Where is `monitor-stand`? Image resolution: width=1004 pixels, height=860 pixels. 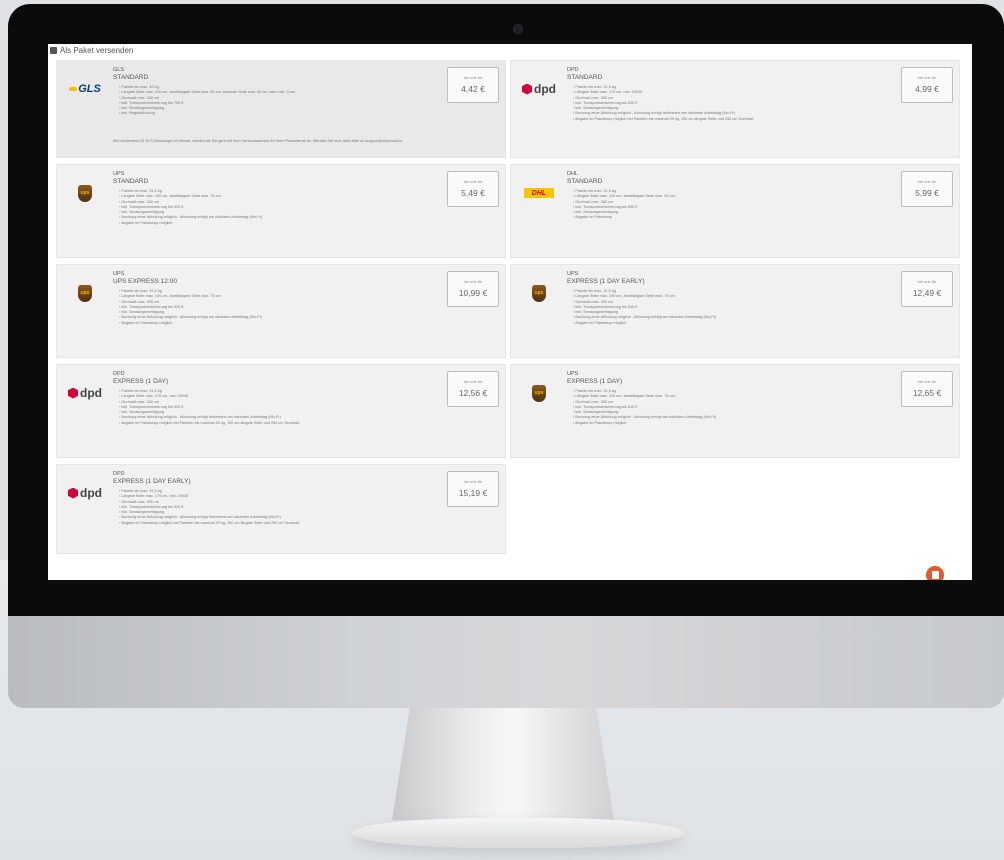 monitor-stand is located at coordinates (503, 764).